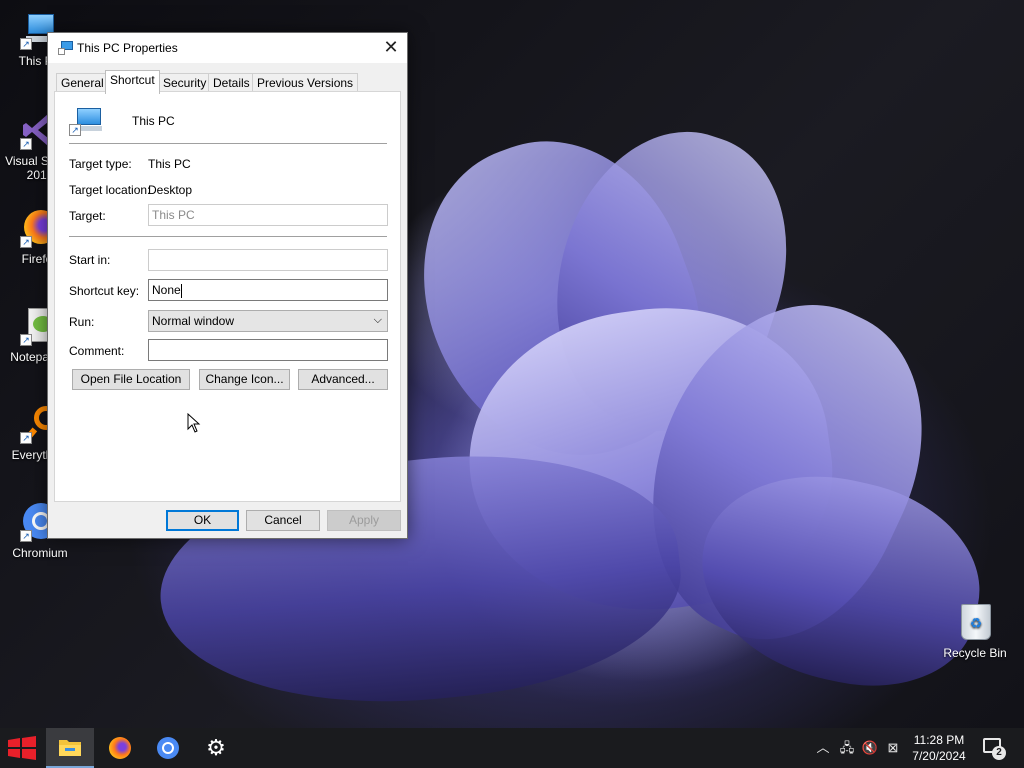 This screenshot has width=1024, height=768. I want to click on cancel-button: Cancel, so click(283, 520).